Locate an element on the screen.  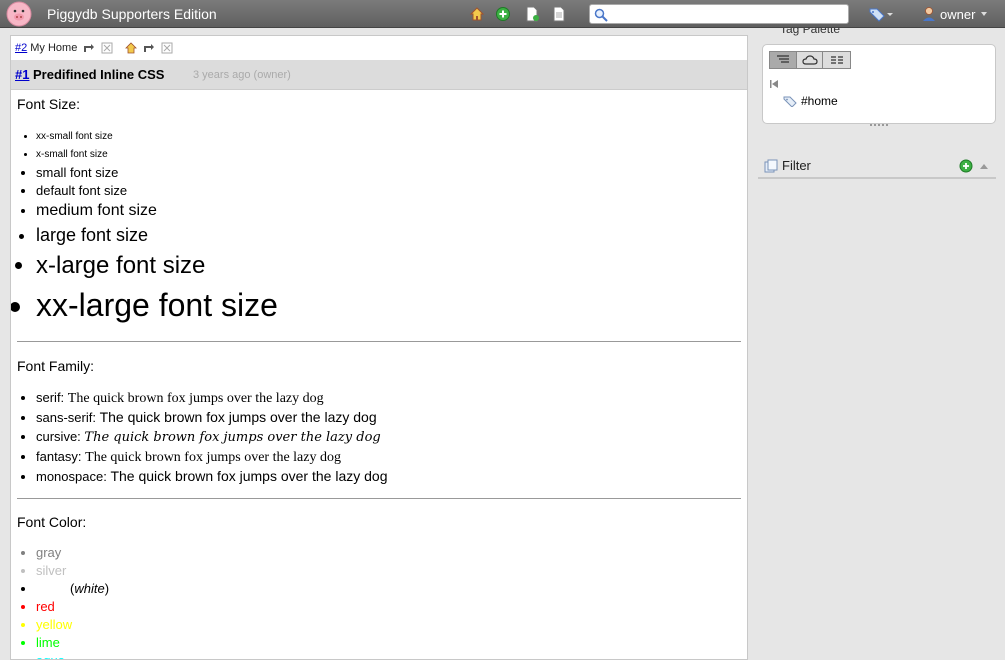
user-menu: owner is located at coordinates (955, 14).